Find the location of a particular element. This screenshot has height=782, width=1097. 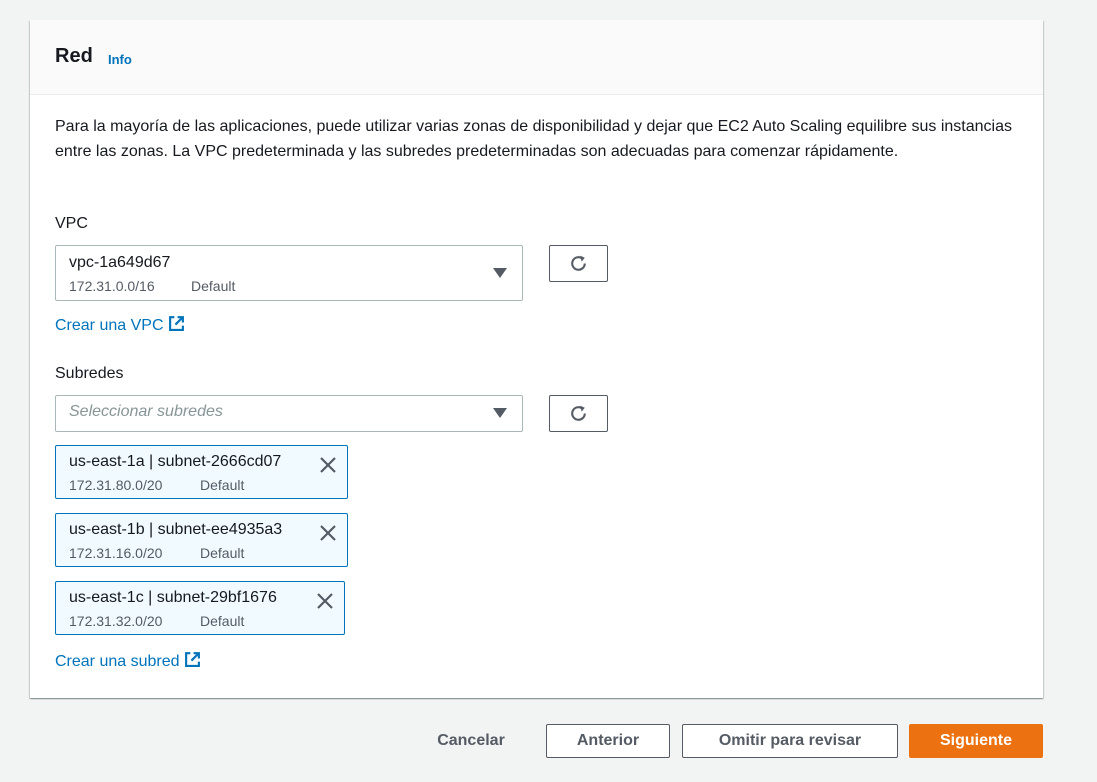

skip-to-review-button: Omitir para revisar is located at coordinates (790, 741).